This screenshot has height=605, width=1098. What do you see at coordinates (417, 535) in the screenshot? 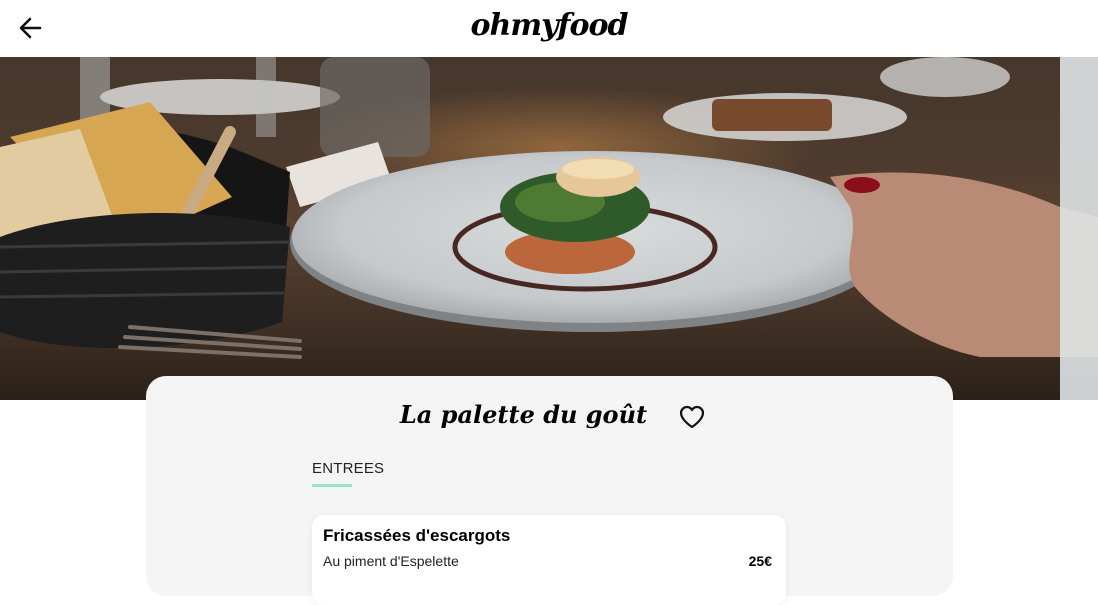
I see `dish-name: Fricassées d'escargots` at bounding box center [417, 535].